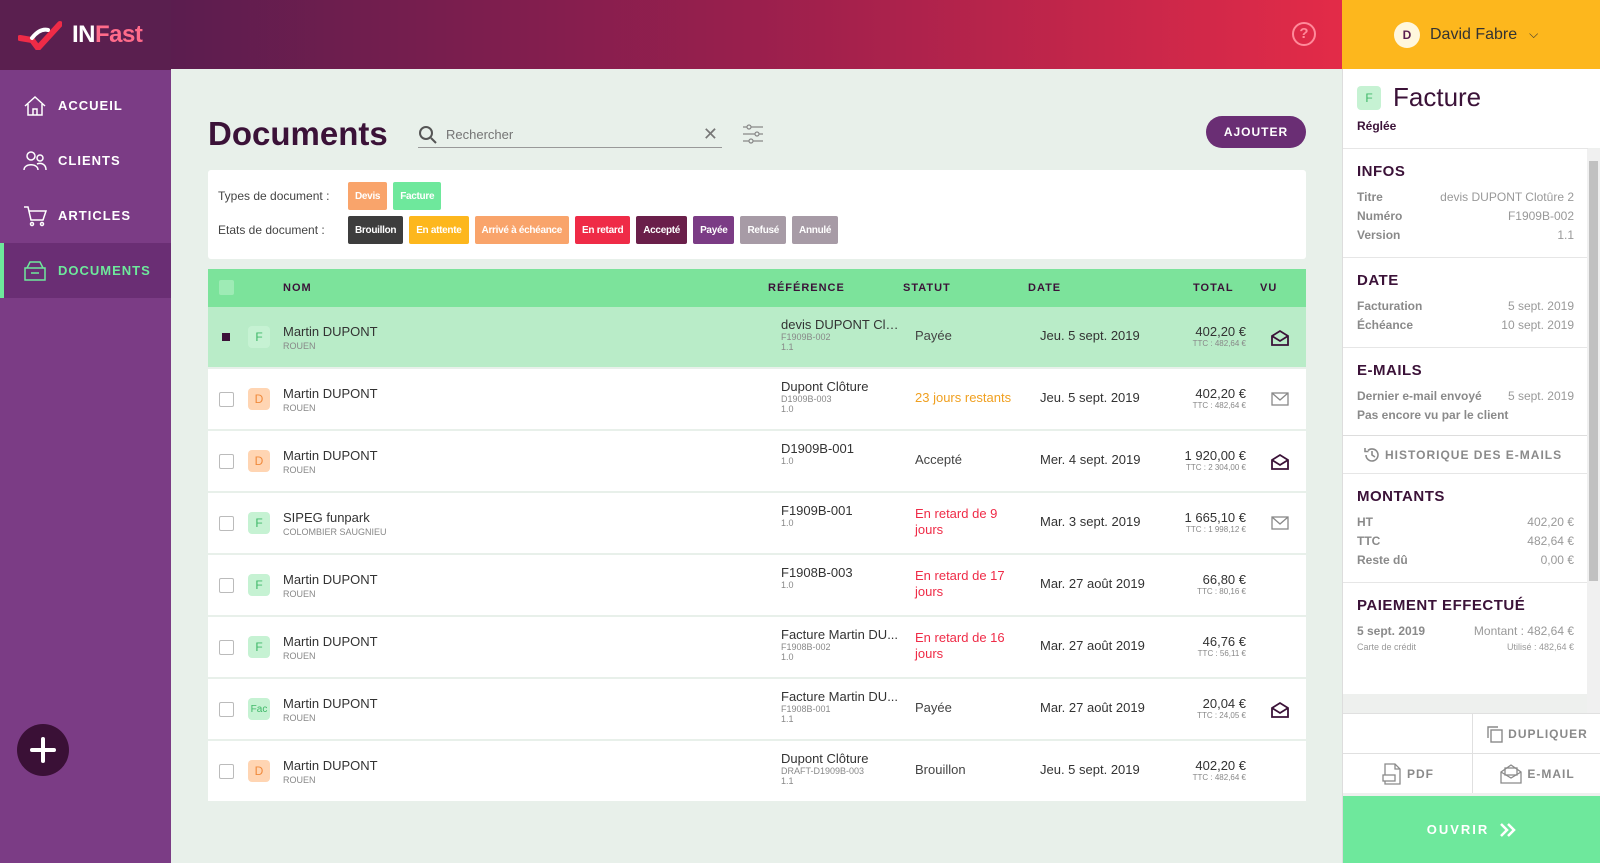 The width and height of the screenshot is (1600, 863). I want to click on date-cell: Jeu. 5 sept. 2019, so click(1090, 397).